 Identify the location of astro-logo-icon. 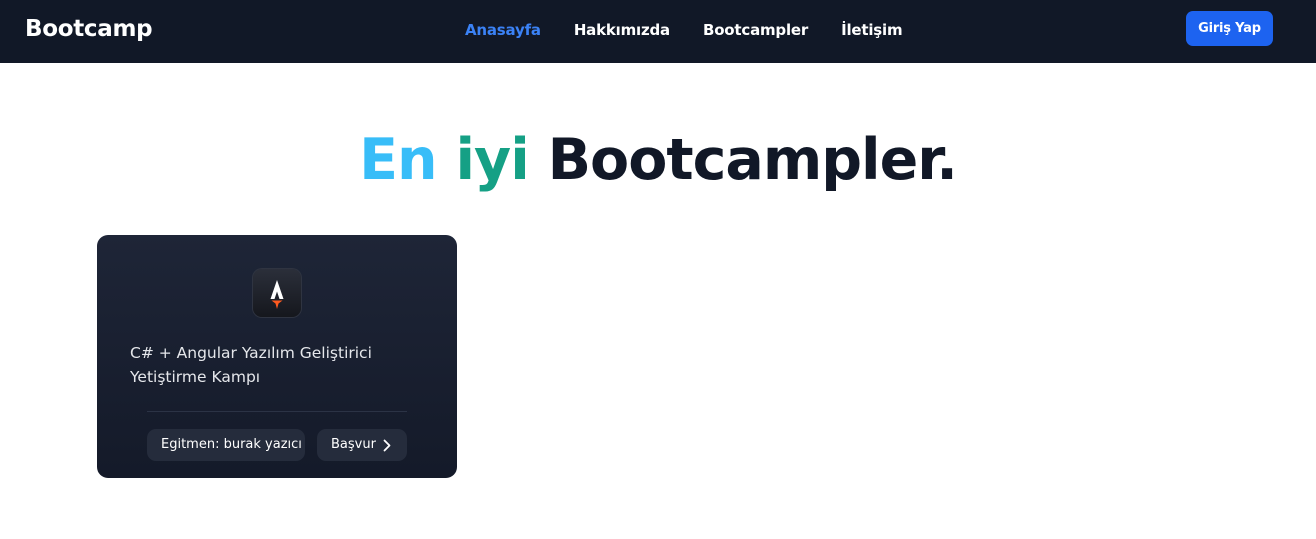
(277, 293).